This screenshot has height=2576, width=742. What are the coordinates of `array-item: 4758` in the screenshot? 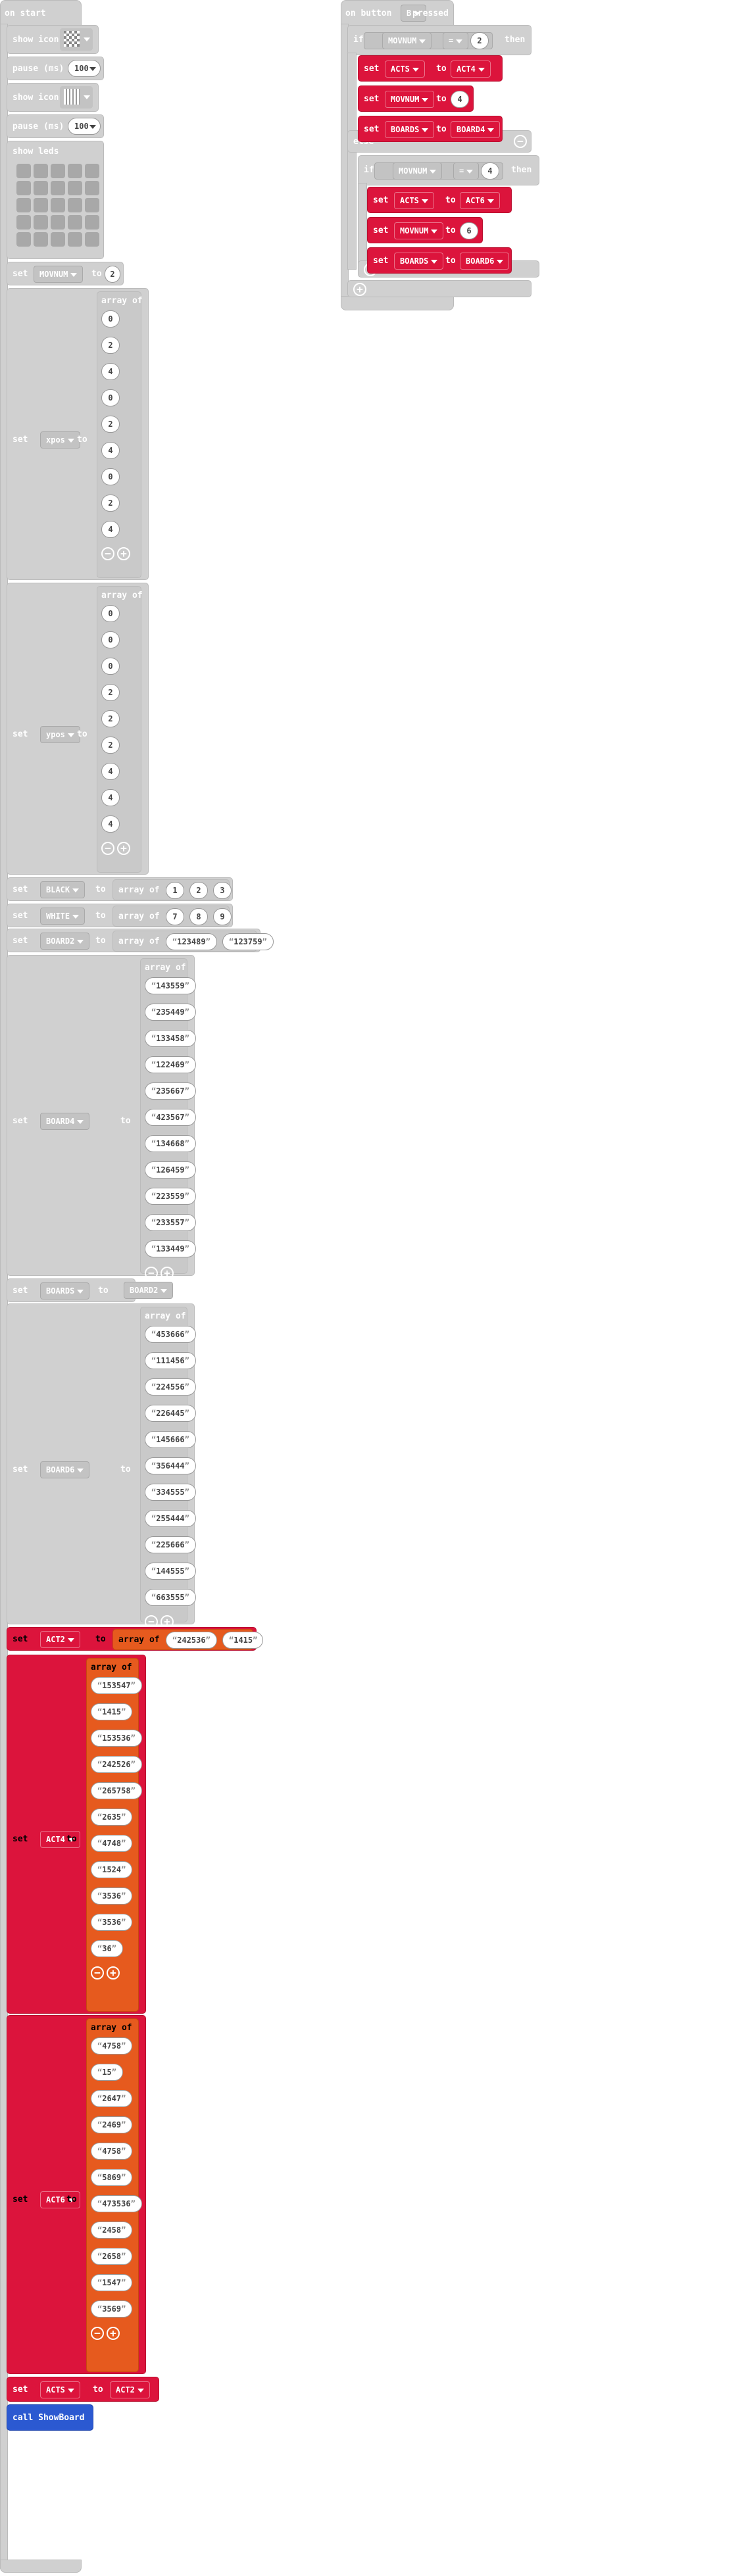 It's located at (112, 2151).